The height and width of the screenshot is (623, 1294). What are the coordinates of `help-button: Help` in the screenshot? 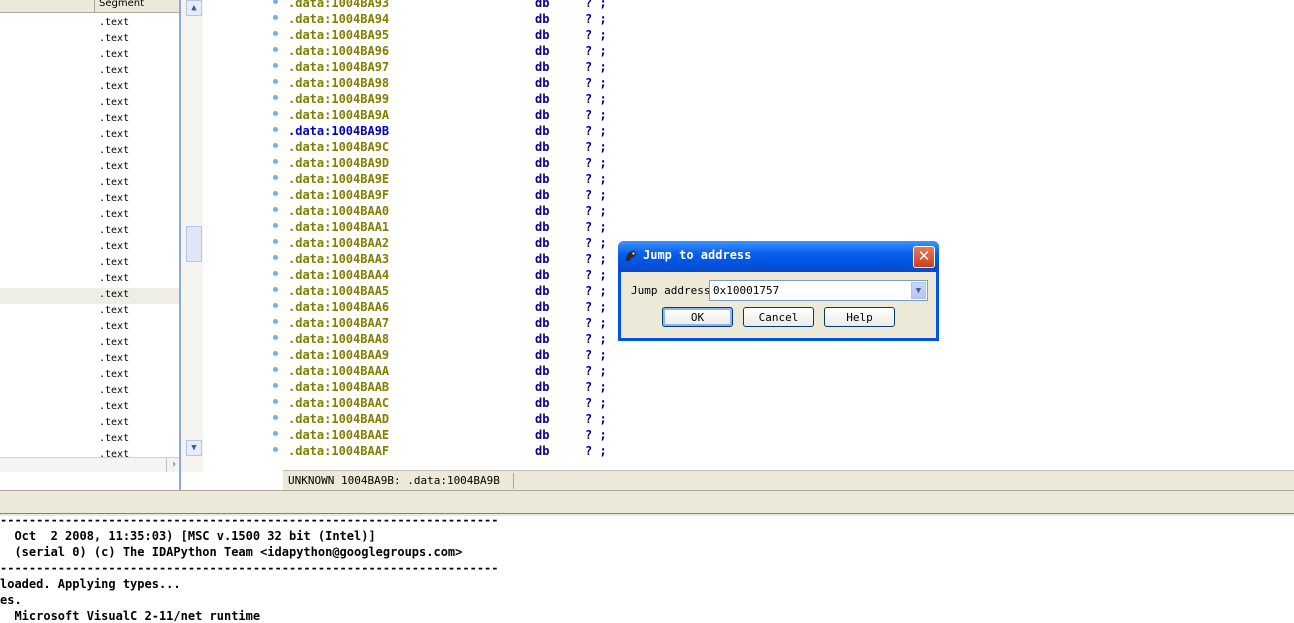 It's located at (859, 317).